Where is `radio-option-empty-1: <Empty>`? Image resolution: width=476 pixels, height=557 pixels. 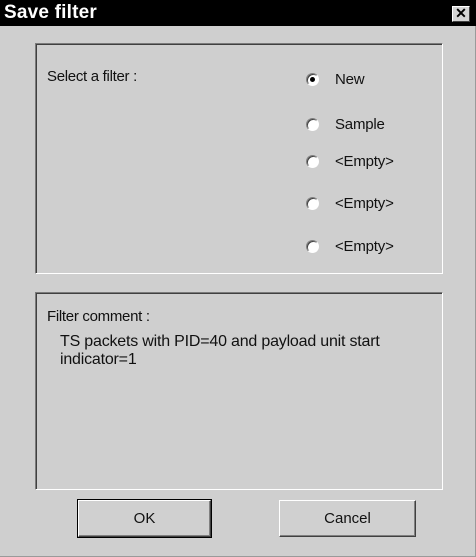 radio-option-empty-1: <Empty> is located at coordinates (350, 161).